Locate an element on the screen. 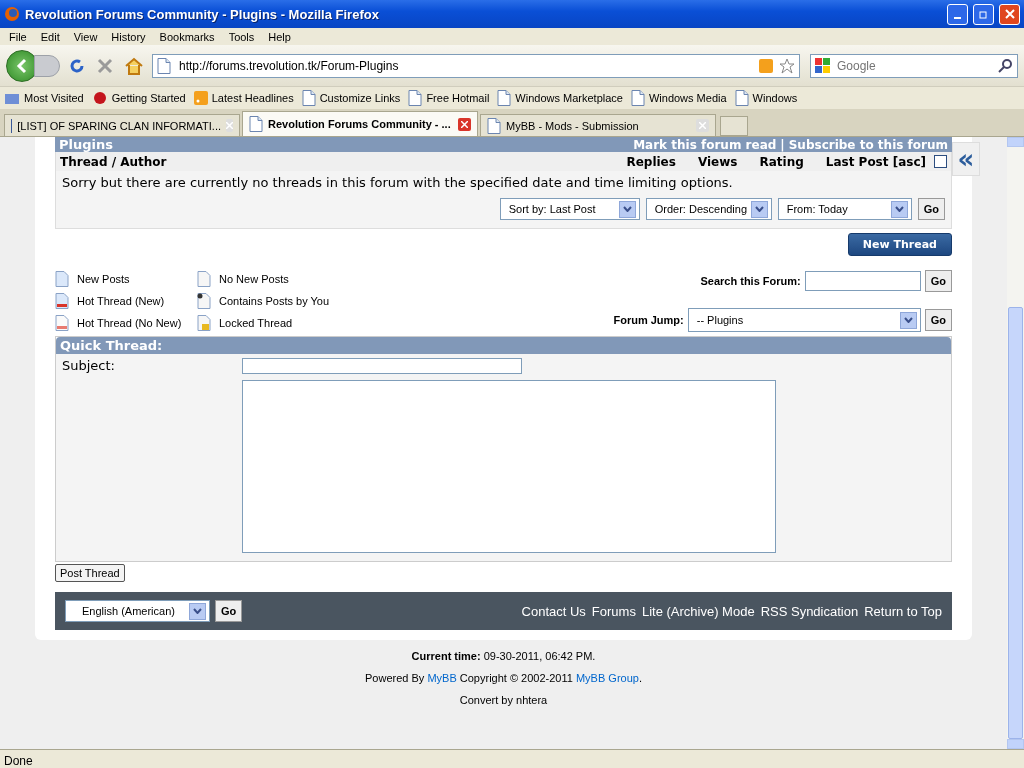 This screenshot has height=768, width=1024. footer-link: Forums is located at coordinates (613, 611).